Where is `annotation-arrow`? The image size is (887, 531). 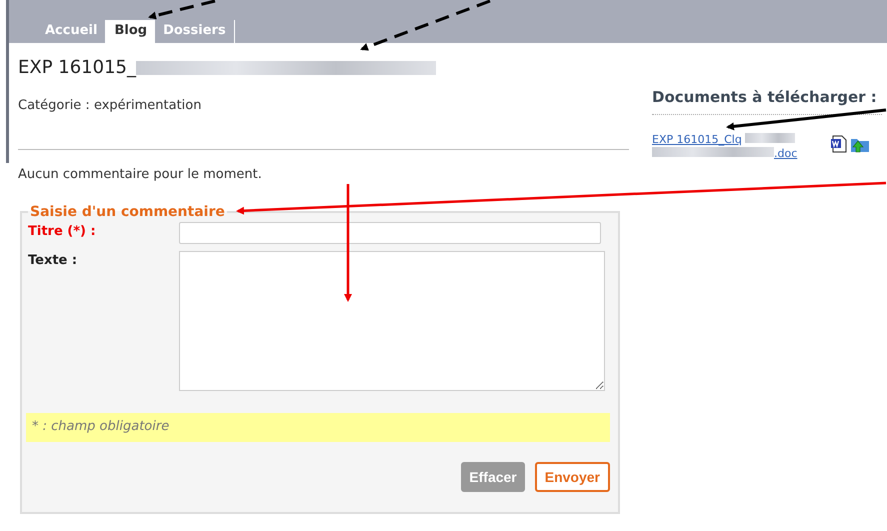 annotation-arrow is located at coordinates (182, 10).